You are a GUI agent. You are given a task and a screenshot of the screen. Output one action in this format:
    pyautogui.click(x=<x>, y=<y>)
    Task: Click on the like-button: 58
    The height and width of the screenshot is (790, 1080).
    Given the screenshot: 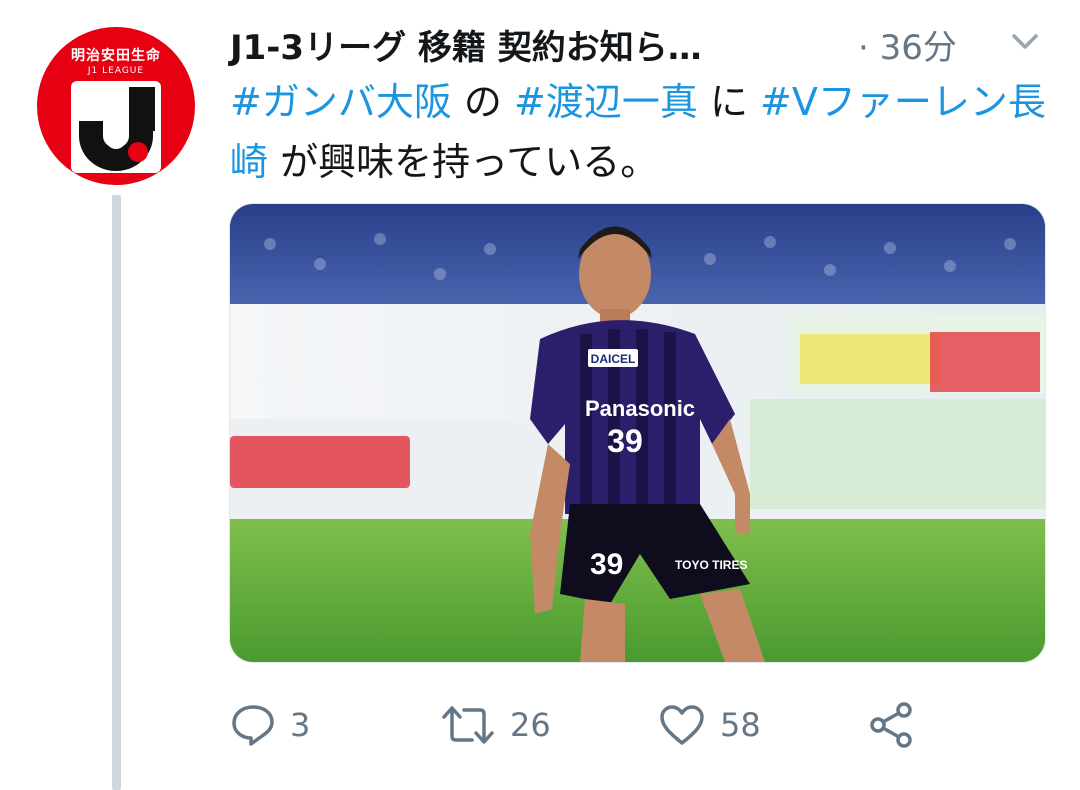 What is the action you would take?
    pyautogui.click(x=709, y=725)
    